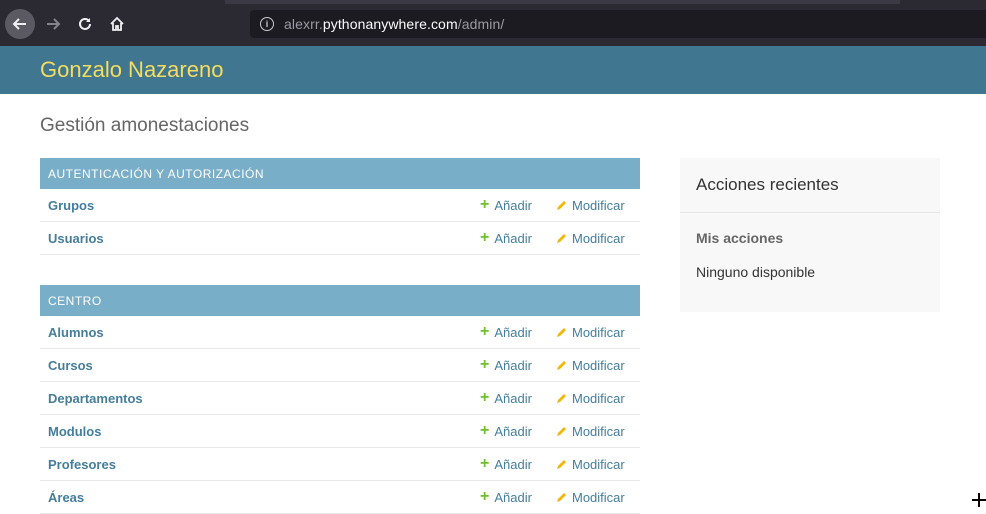 This screenshot has width=986, height=514. Describe the element at coordinates (340, 173) in the screenshot. I see `module-caption: AUTENTICACIÓN Y AUTORIZACIÓN` at that location.